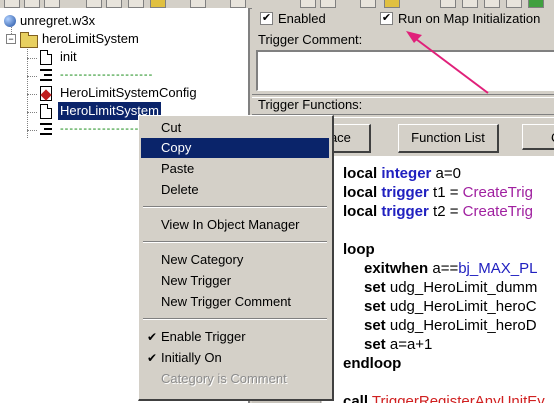  I want to click on menu-item-label: Initially On, so click(191, 357).